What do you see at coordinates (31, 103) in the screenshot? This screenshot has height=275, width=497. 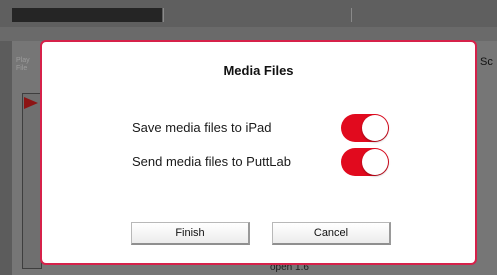 I see `flag-icon` at bounding box center [31, 103].